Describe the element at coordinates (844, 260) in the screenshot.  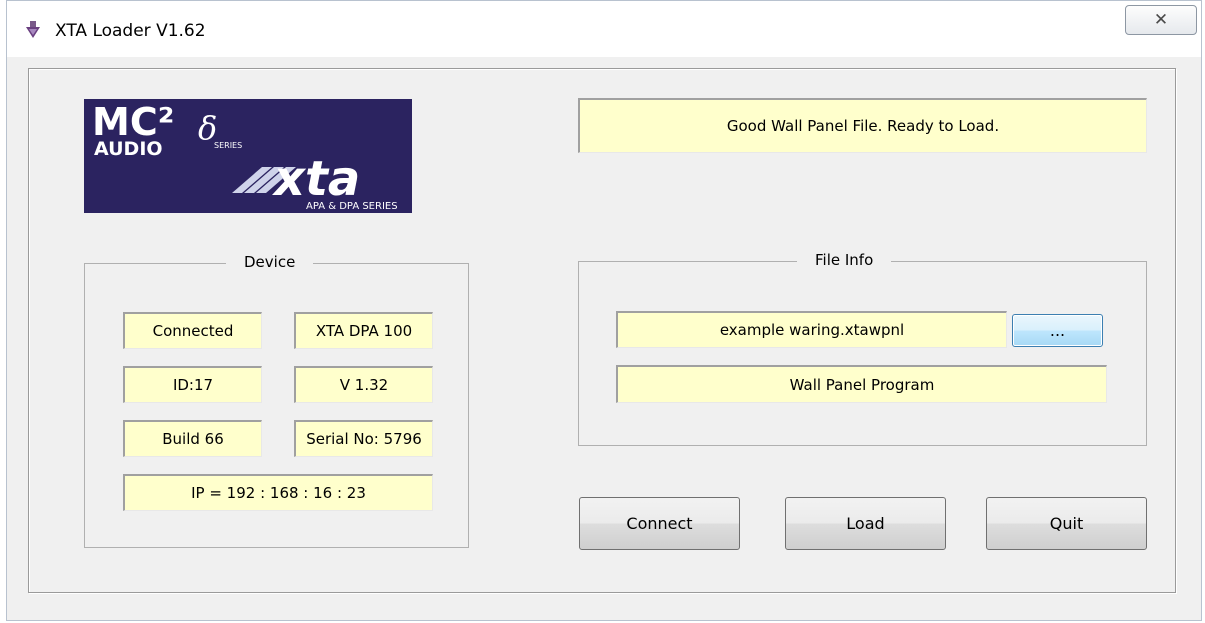
I see `file-info-group-label: File Info` at that location.